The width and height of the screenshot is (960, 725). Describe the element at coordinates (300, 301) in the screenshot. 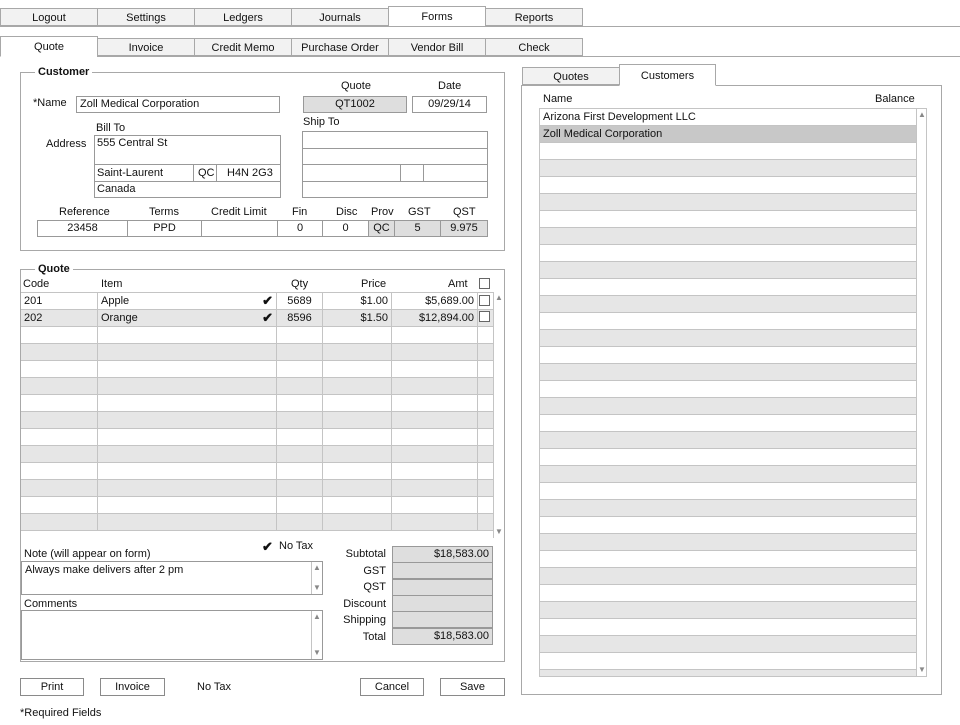

I see `line-qty: 5689` at that location.